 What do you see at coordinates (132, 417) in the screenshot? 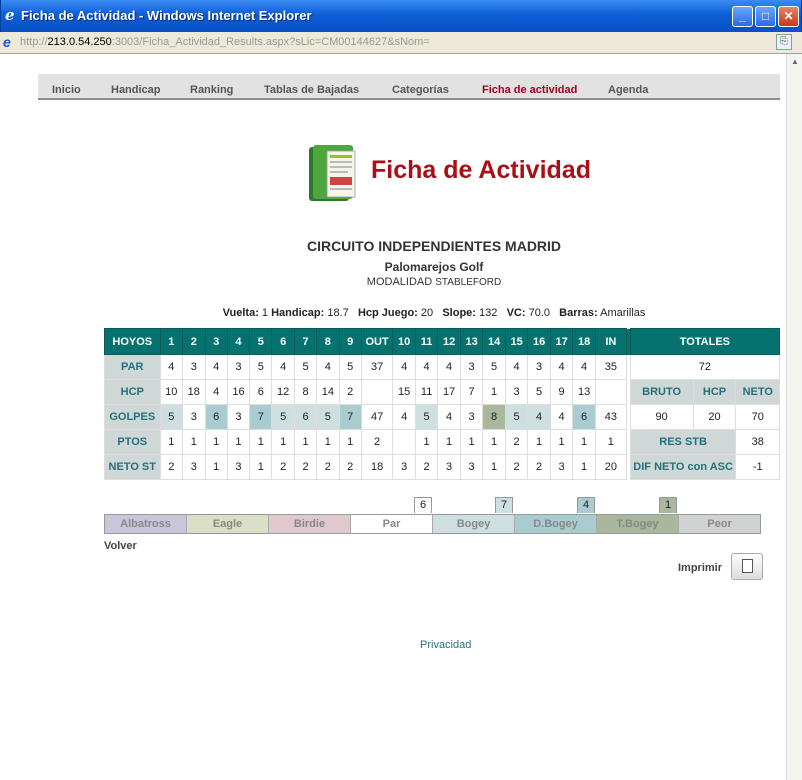
I see `row-label: GOLPES` at bounding box center [132, 417].